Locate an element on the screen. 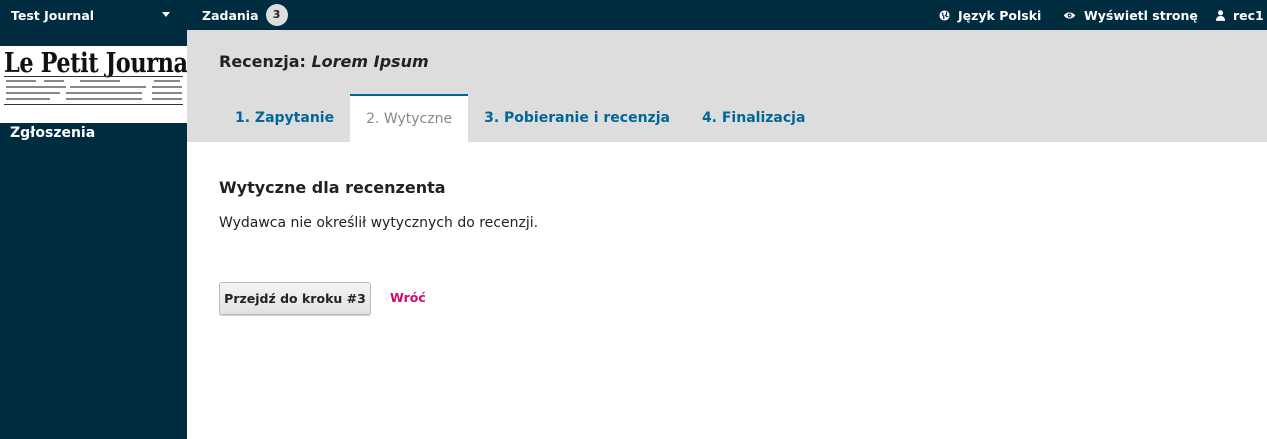 The height and width of the screenshot is (439, 1267). eye-icon is located at coordinates (1069, 15).